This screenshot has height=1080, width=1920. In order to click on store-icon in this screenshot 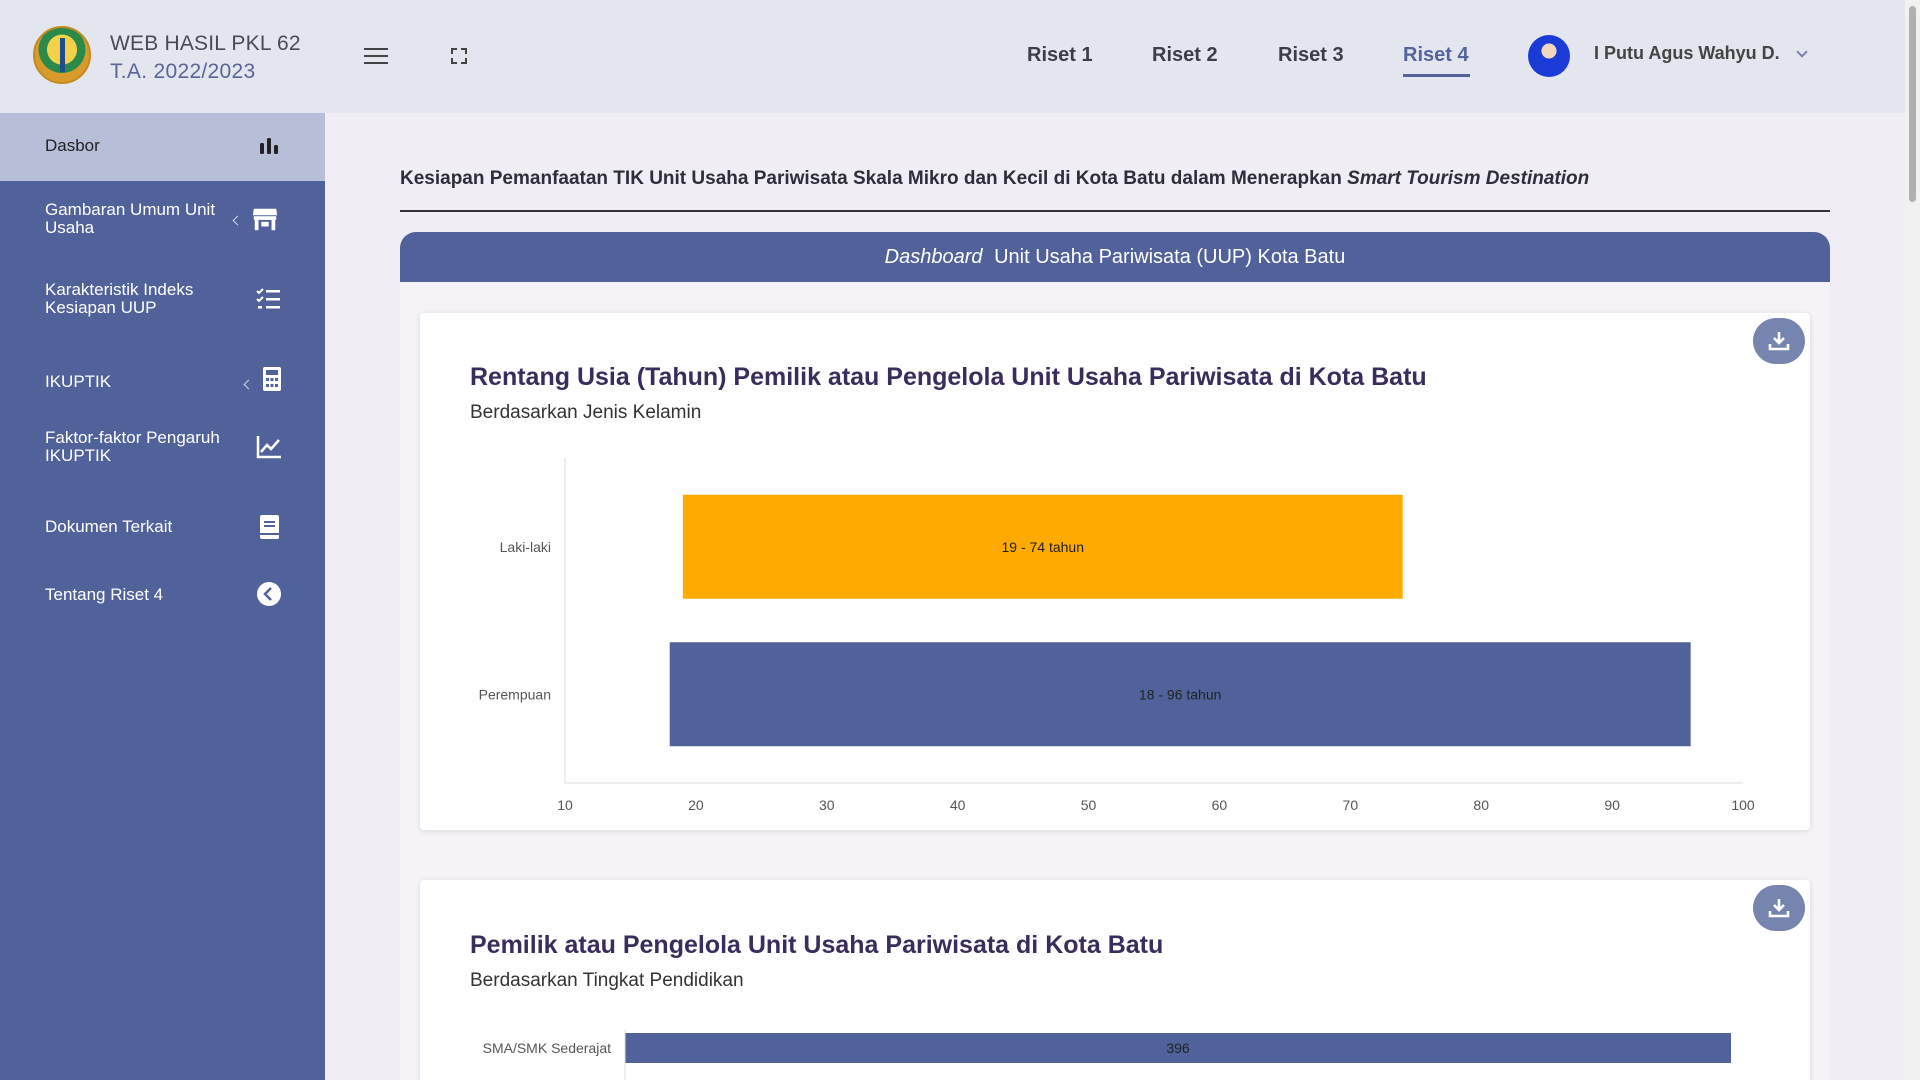, I will do `click(265, 219)`.